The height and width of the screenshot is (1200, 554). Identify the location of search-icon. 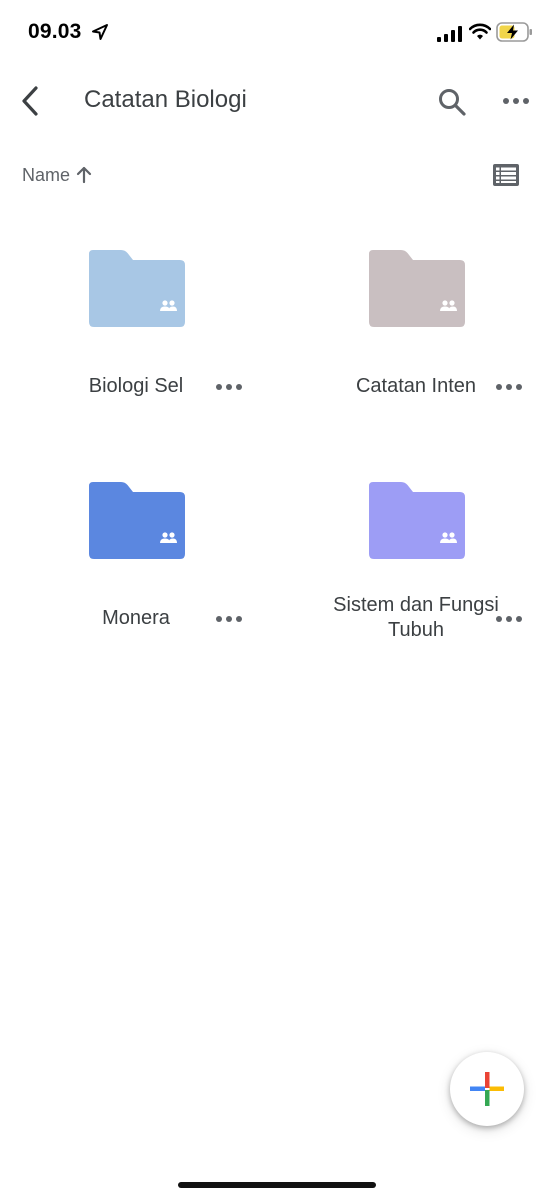
(452, 102).